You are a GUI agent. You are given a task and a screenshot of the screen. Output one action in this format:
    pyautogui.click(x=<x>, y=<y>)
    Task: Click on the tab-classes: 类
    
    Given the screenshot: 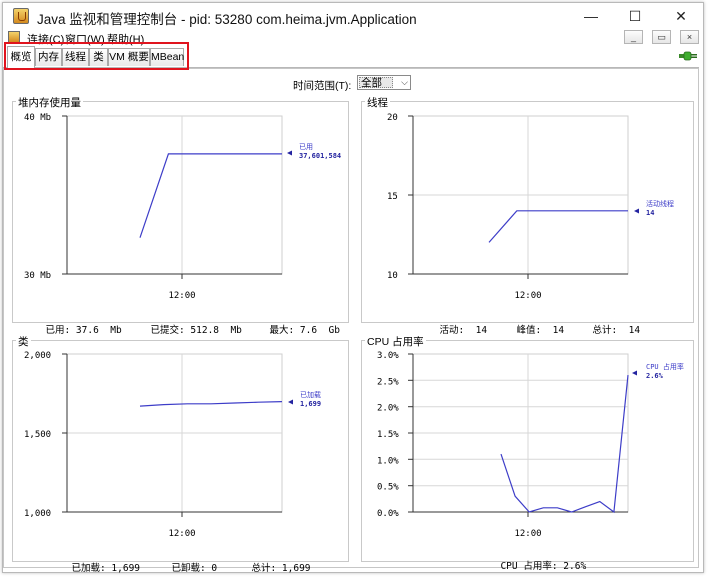 What is the action you would take?
    pyautogui.click(x=98, y=57)
    